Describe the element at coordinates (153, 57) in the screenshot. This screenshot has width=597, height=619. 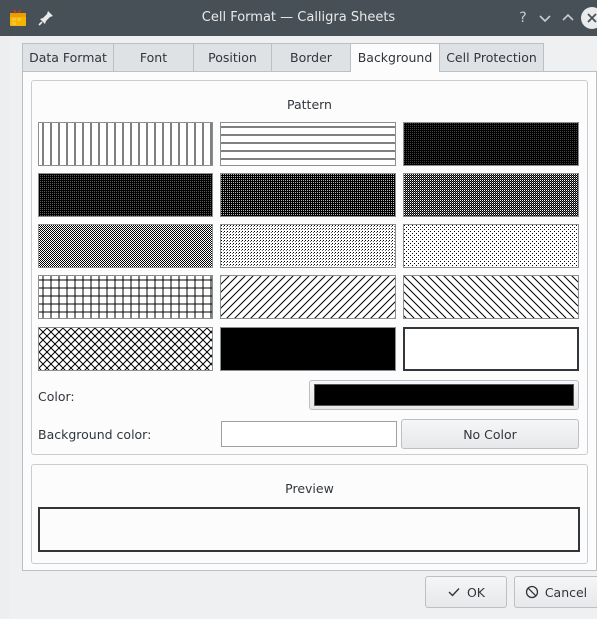
I see `tab-font: Font` at that location.